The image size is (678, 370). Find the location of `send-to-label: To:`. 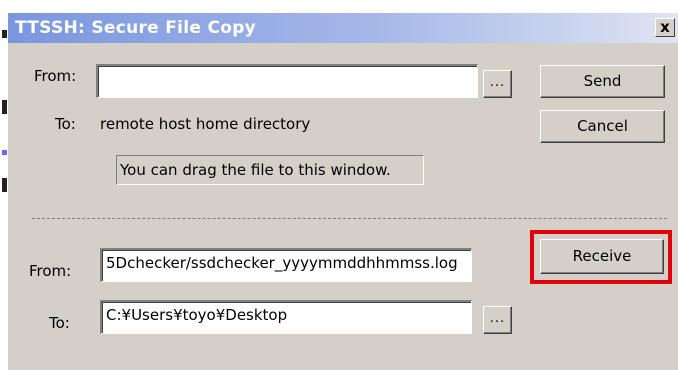

send-to-label: To: is located at coordinates (65, 124).